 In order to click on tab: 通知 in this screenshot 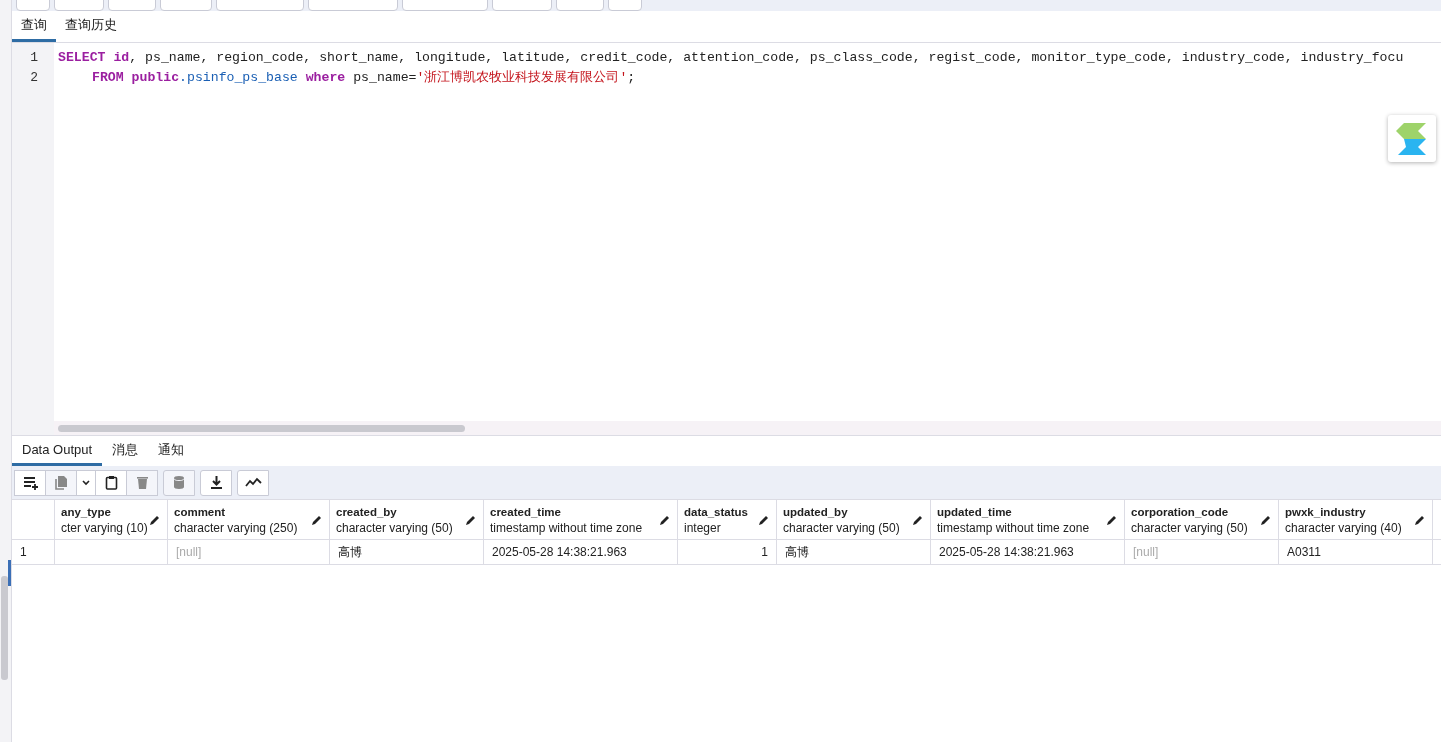, I will do `click(171, 451)`.